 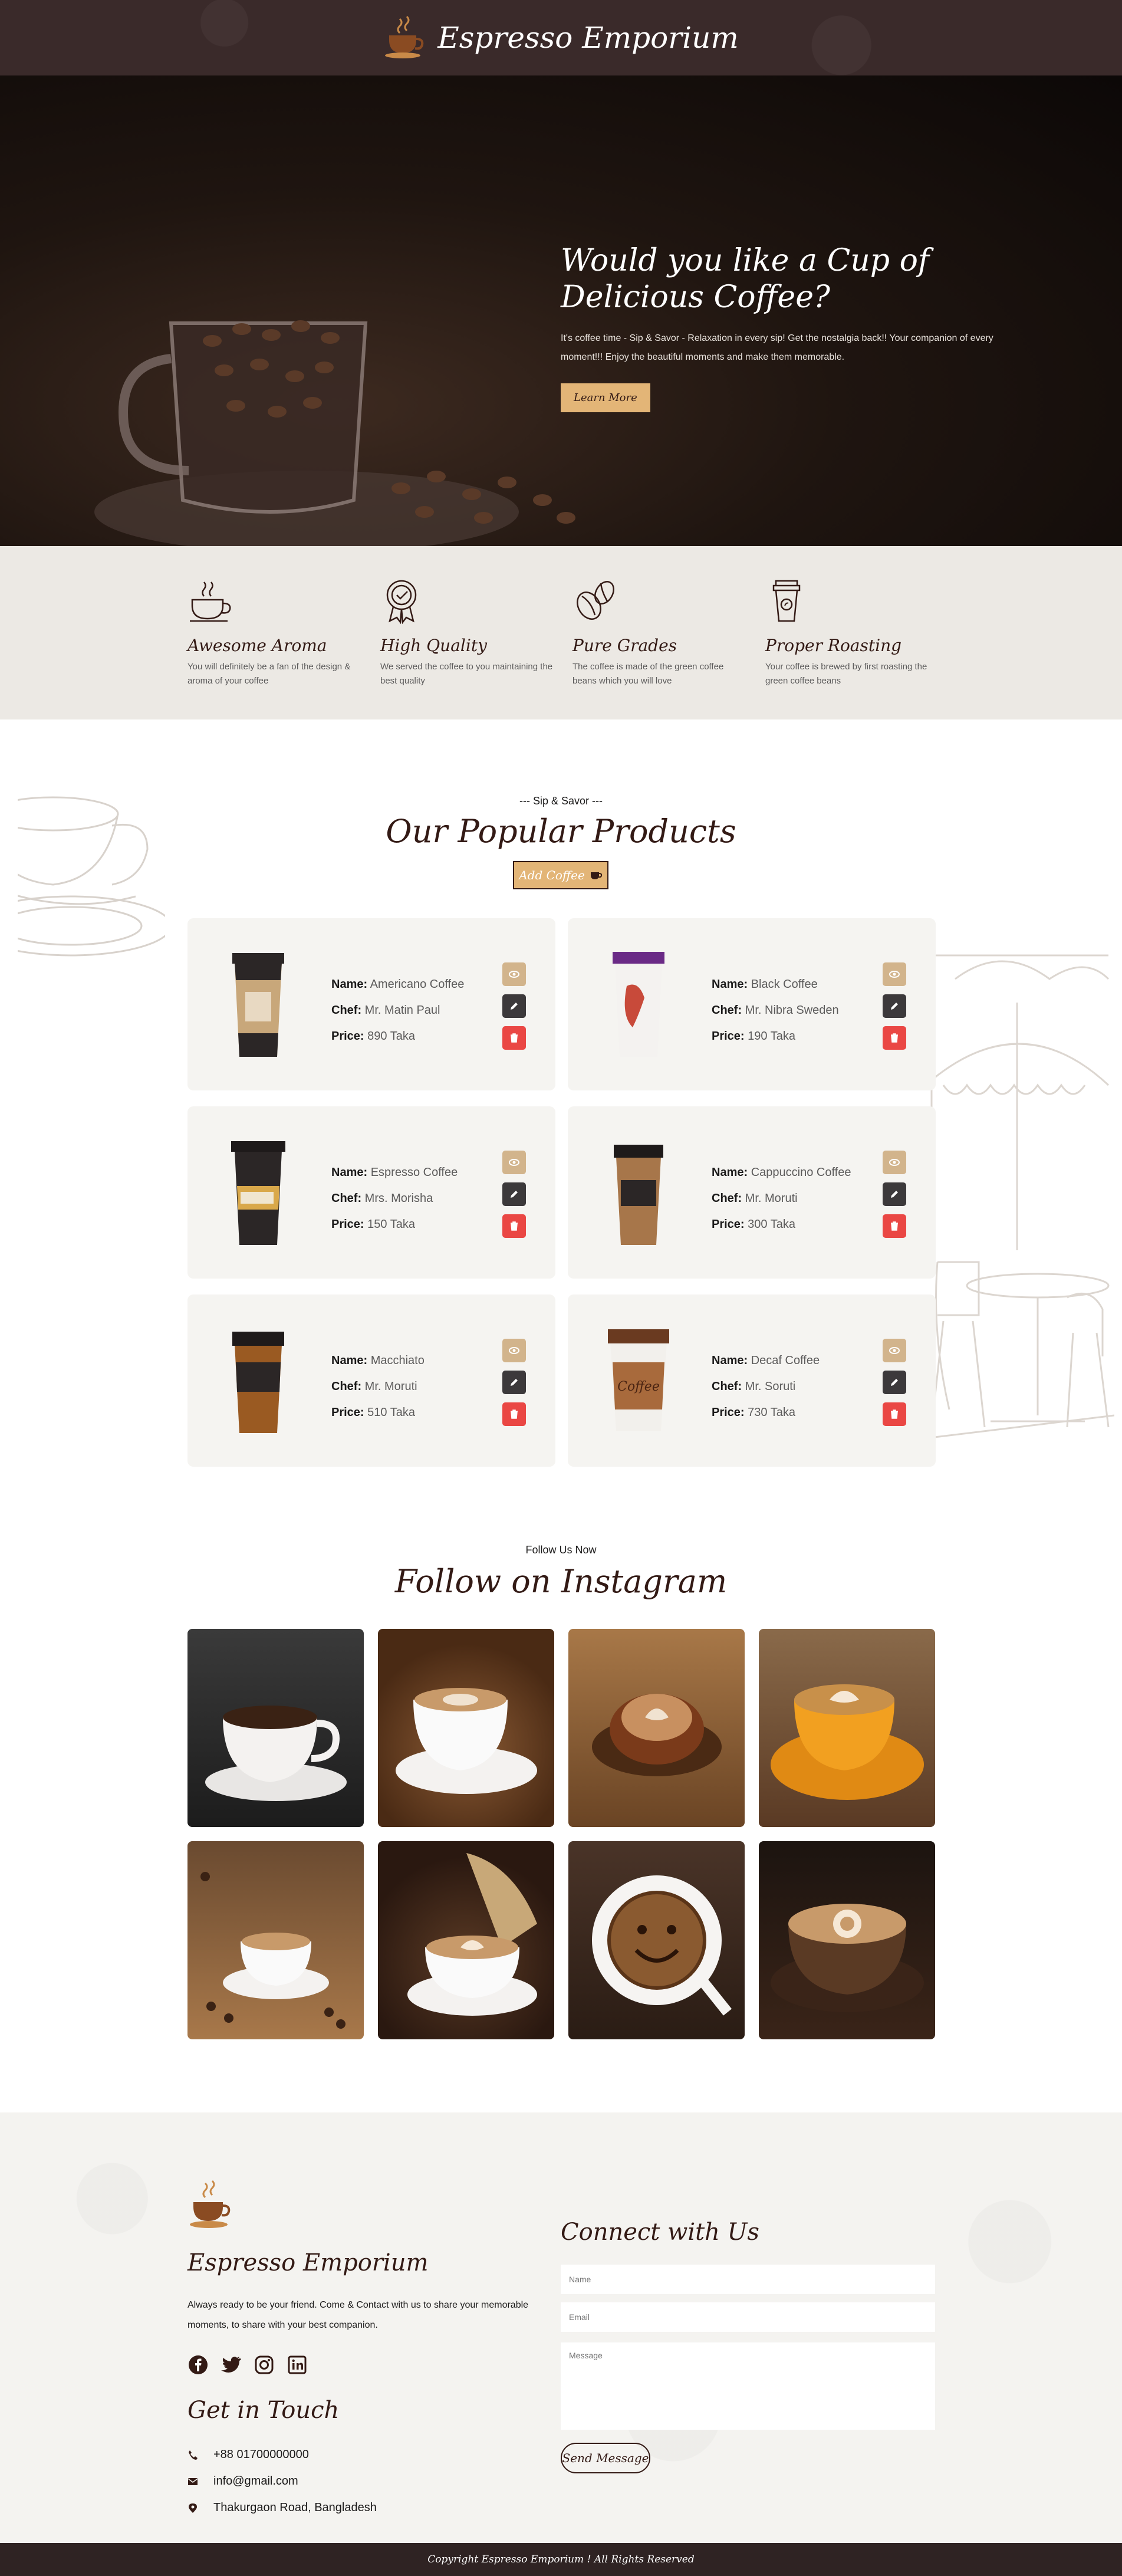 I want to click on contact-email: info@gmail.com, so click(x=282, y=2481).